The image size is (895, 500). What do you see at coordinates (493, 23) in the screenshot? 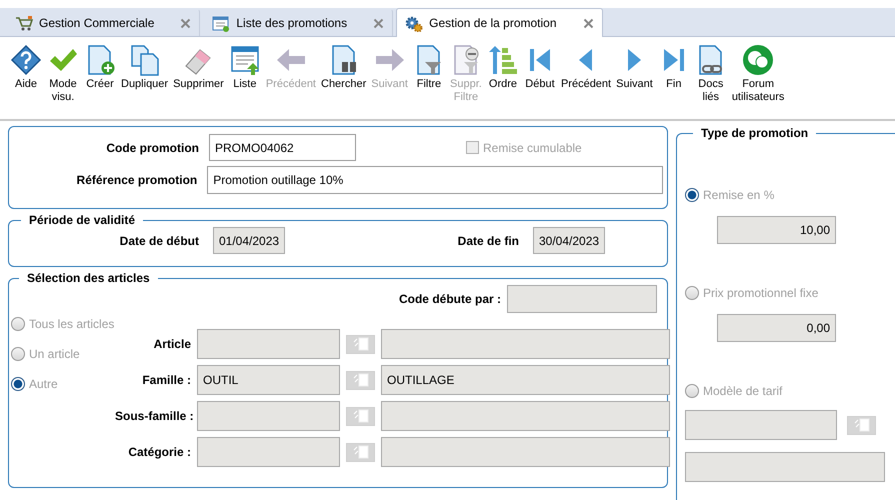
I see `tab-label: Gestion de la promotion` at bounding box center [493, 23].